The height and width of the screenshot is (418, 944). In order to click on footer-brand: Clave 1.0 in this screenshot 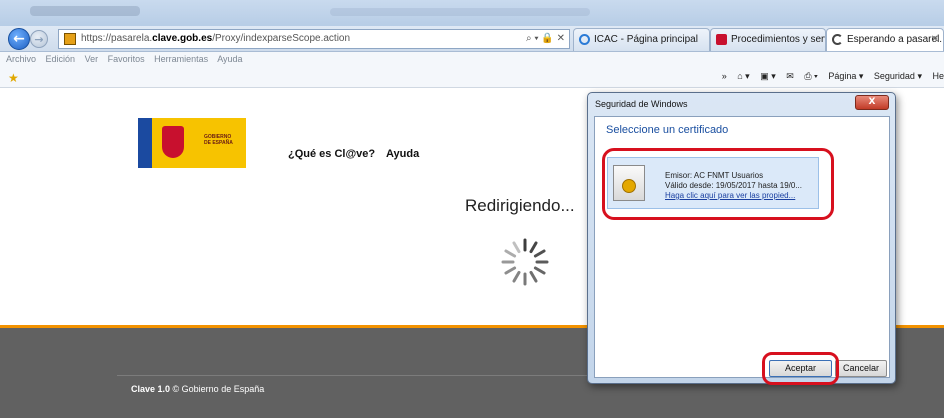, I will do `click(151, 389)`.